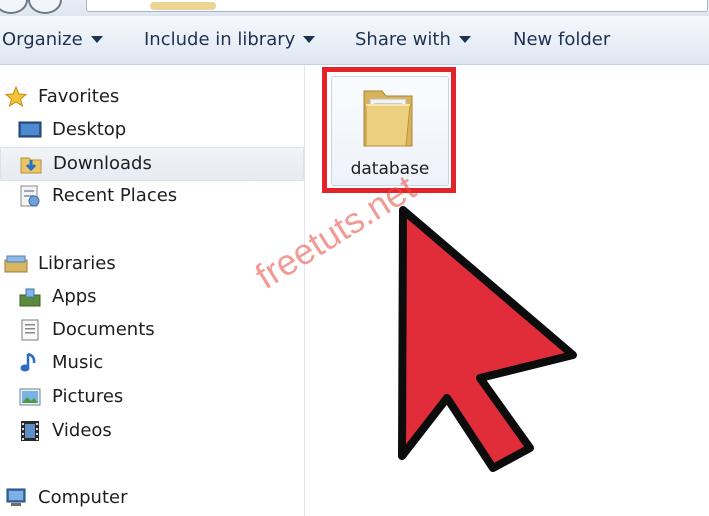 The width and height of the screenshot is (709, 516). I want to click on apps-icon, so click(30, 297).